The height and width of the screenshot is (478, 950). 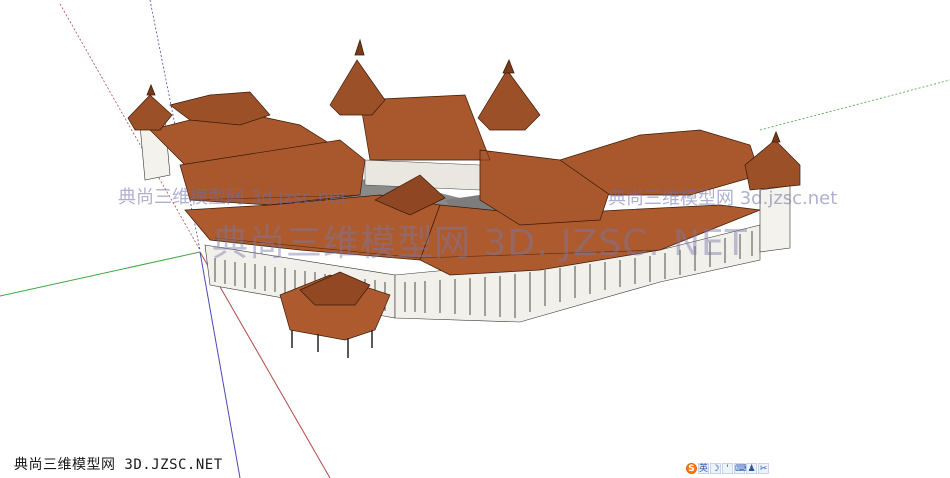 What do you see at coordinates (775, 219) in the screenshot?
I see `right-tower-wall` at bounding box center [775, 219].